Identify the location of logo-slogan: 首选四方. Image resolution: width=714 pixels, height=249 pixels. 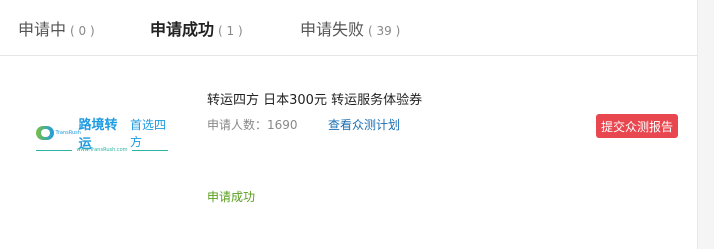
(148, 133).